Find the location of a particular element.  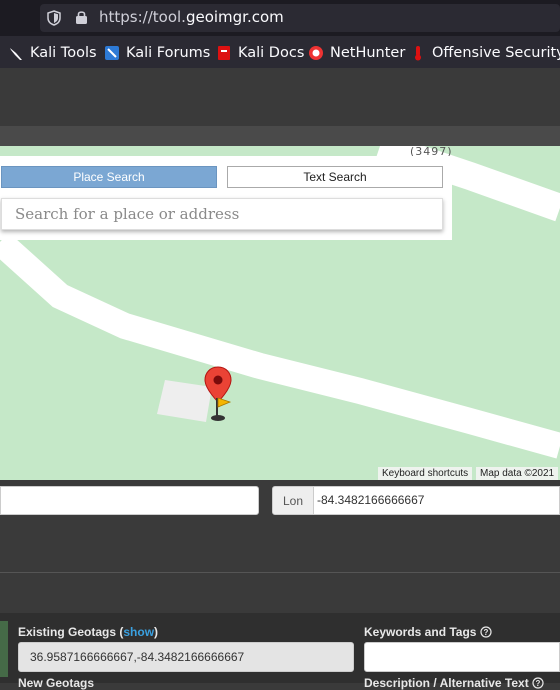

url-text: https://tool.geoimgr.com is located at coordinates (191, 17).